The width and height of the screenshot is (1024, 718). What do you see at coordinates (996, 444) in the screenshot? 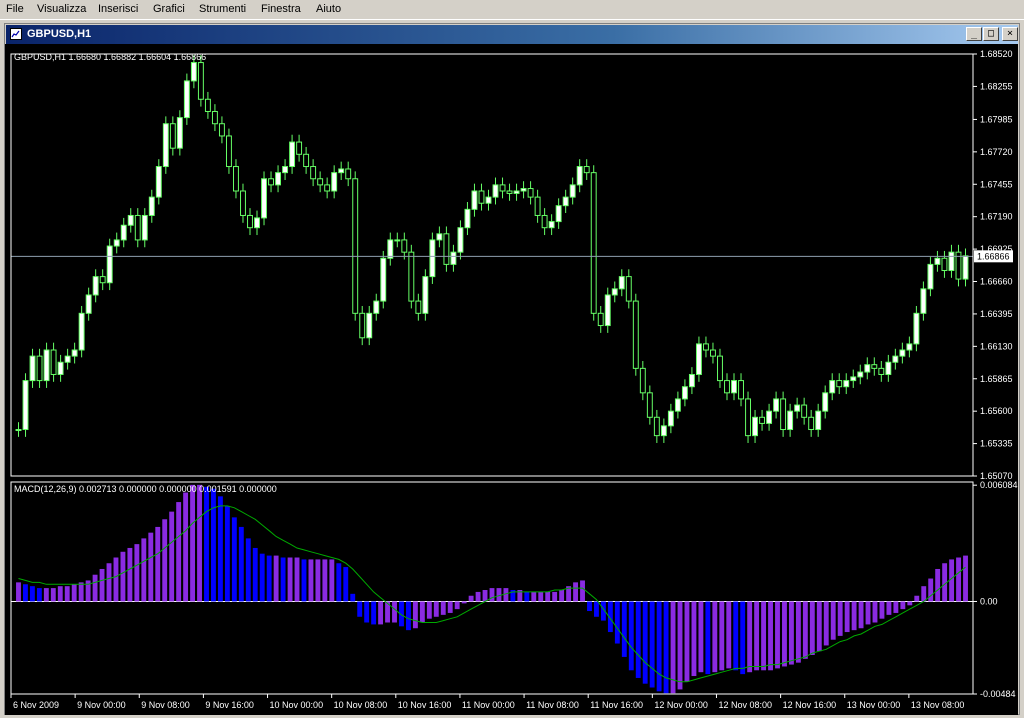
I see `price-tick-label: 1.65335` at bounding box center [996, 444].